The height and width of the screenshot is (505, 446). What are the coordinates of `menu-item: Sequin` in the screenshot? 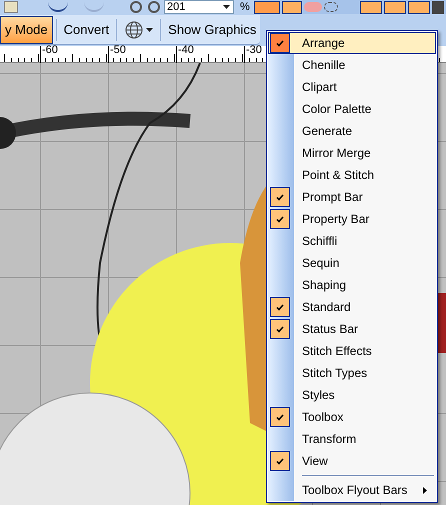 It's located at (352, 263).